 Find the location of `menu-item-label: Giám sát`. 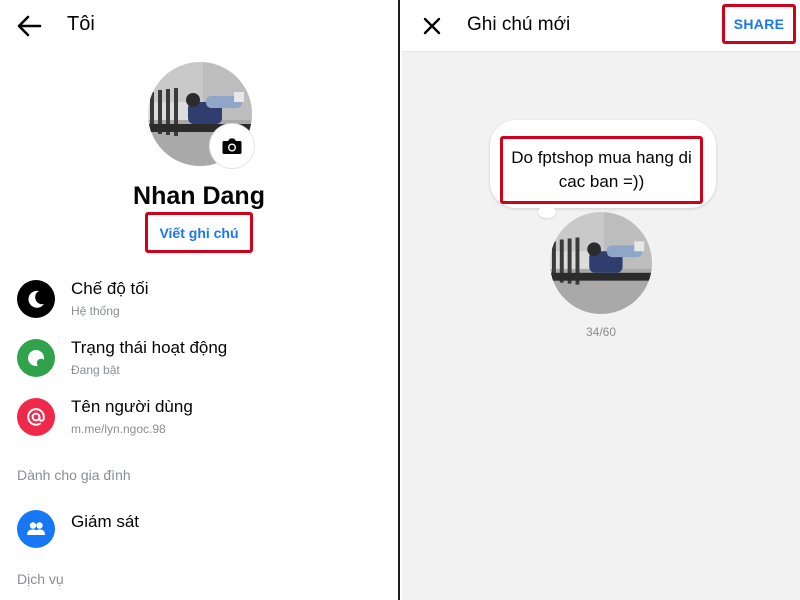

menu-item-label: Giám sát is located at coordinates (105, 521).